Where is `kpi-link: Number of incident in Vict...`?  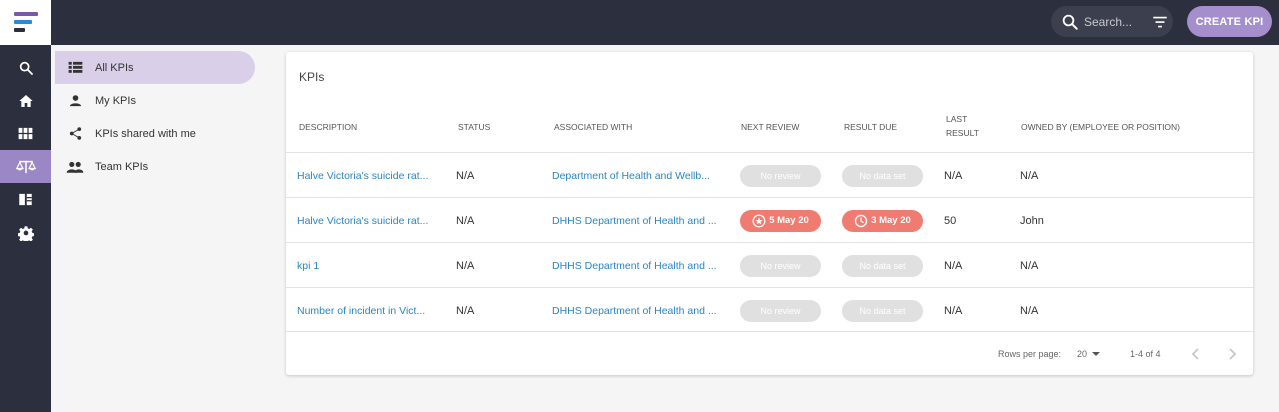 kpi-link: Number of incident in Vict... is located at coordinates (367, 311).